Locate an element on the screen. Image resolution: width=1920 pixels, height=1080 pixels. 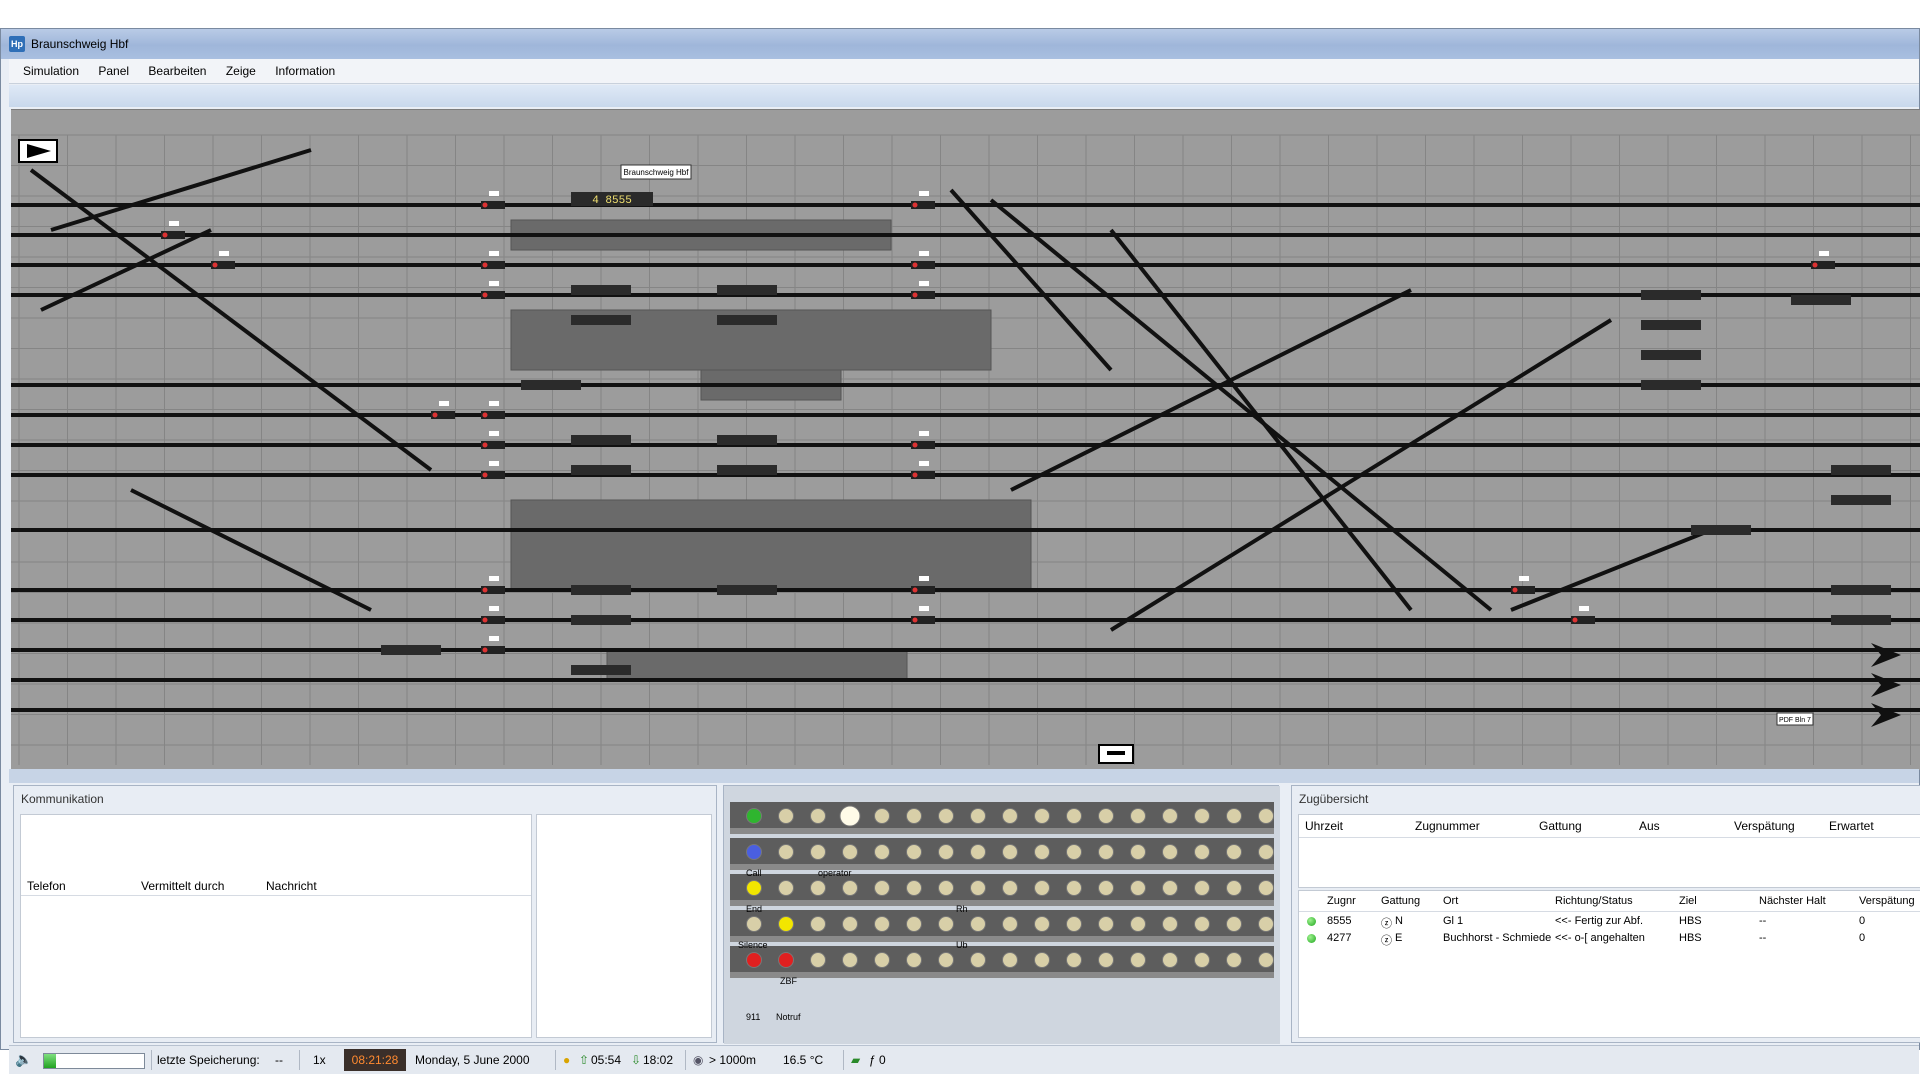
board-header-strip is located at coordinates (964, 96).